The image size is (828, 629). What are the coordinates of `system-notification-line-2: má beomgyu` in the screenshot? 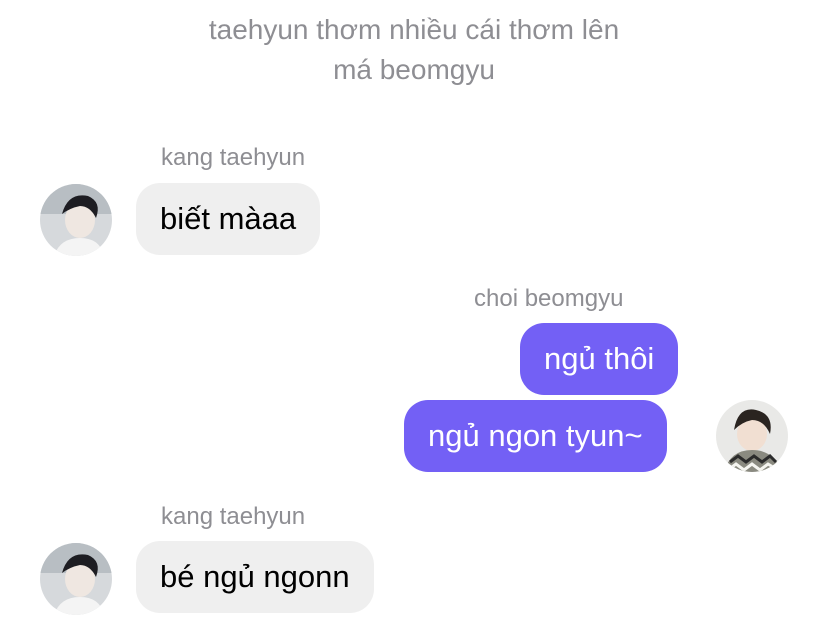 It's located at (414, 69).